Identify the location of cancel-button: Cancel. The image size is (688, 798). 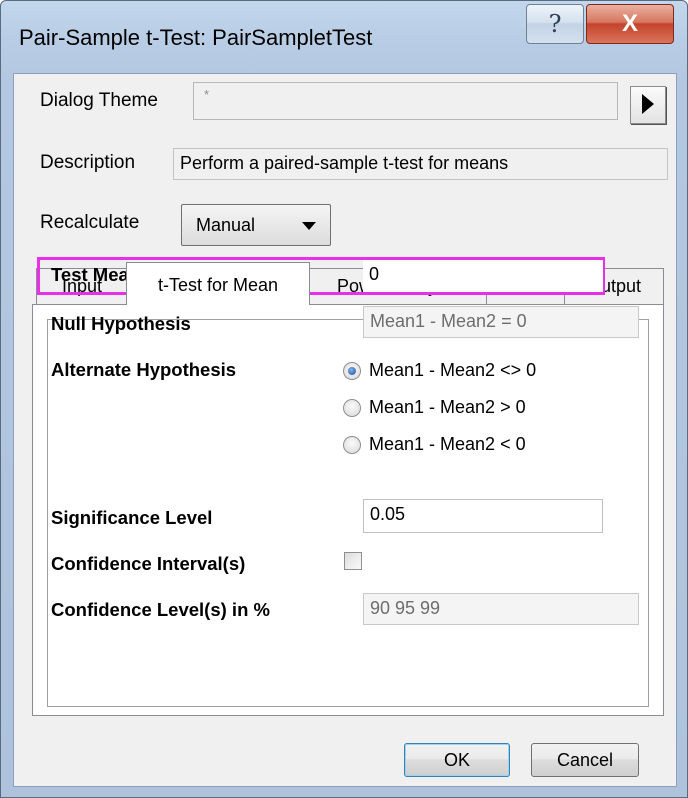
(585, 760).